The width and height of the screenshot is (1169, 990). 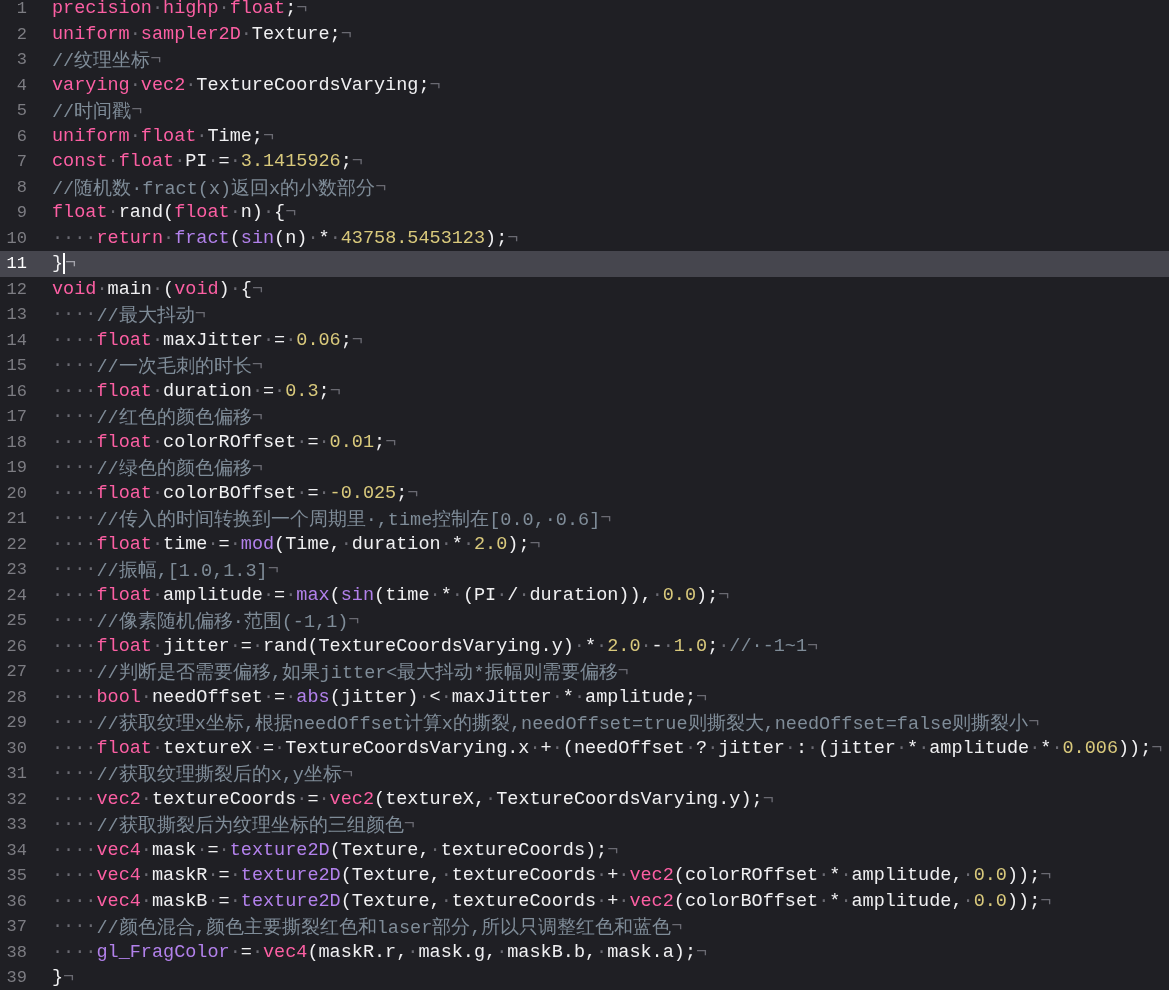 I want to click on code-line: ····//一次毛刺的时长¬, so click(x=157, y=366).